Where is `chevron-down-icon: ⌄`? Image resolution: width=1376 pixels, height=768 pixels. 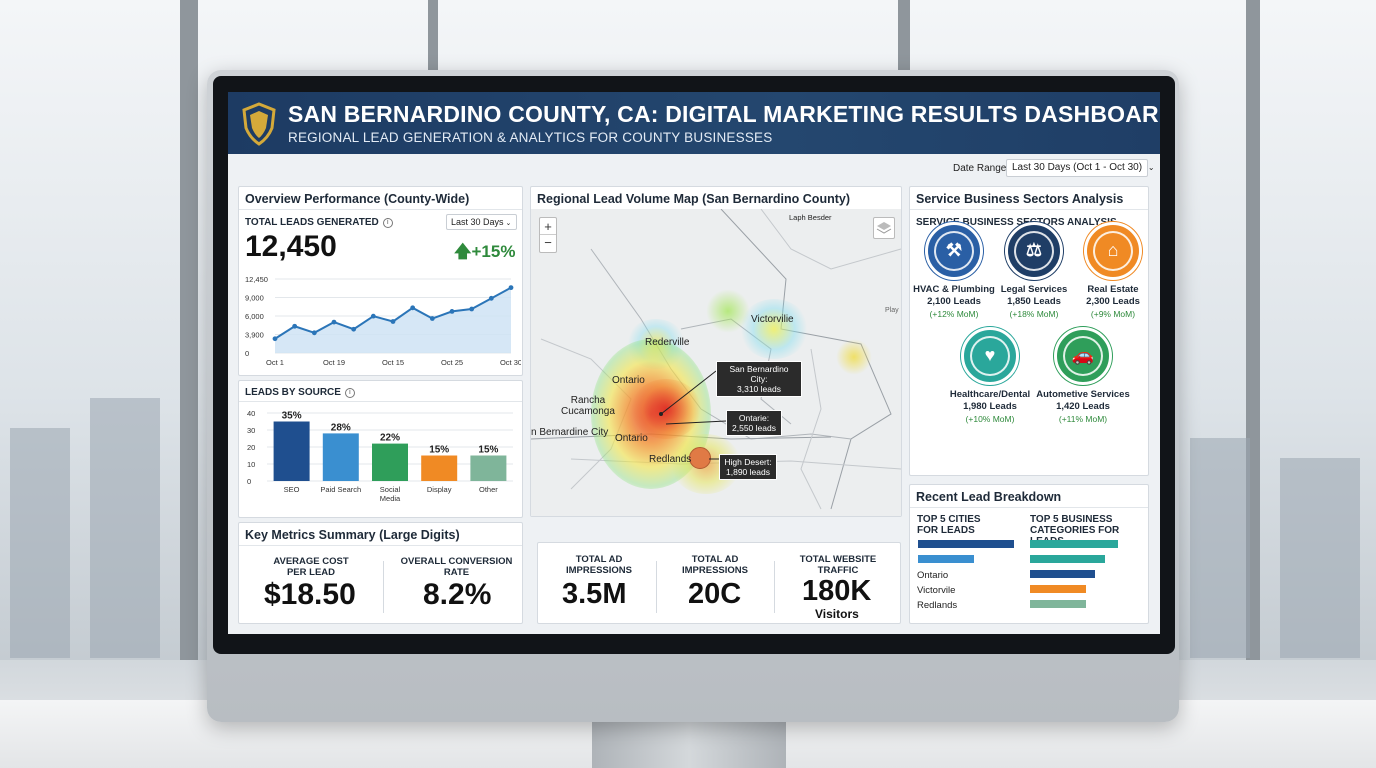
chevron-down-icon: ⌄ is located at coordinates (1151, 167).